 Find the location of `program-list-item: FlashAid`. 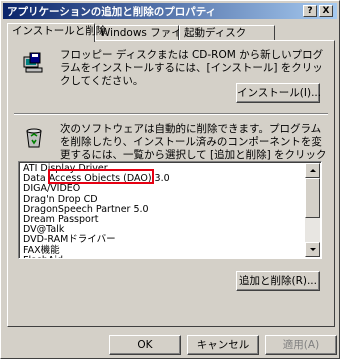

program-list-item: FlashAid is located at coordinates (162, 256).